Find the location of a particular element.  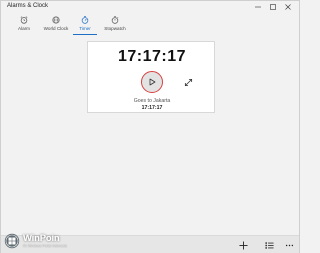

select-button is located at coordinates (269, 245).